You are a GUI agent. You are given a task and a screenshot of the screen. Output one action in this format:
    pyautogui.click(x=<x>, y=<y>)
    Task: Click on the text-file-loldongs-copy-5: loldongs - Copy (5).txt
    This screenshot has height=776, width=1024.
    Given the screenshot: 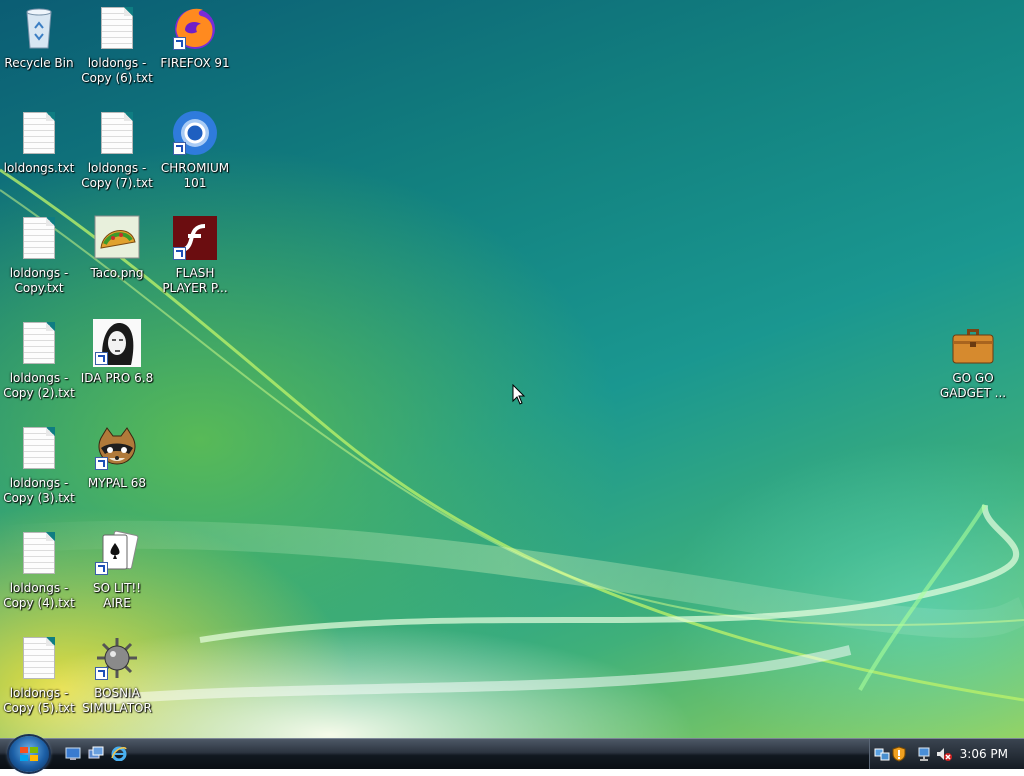 What is the action you would take?
    pyautogui.click(x=39, y=675)
    